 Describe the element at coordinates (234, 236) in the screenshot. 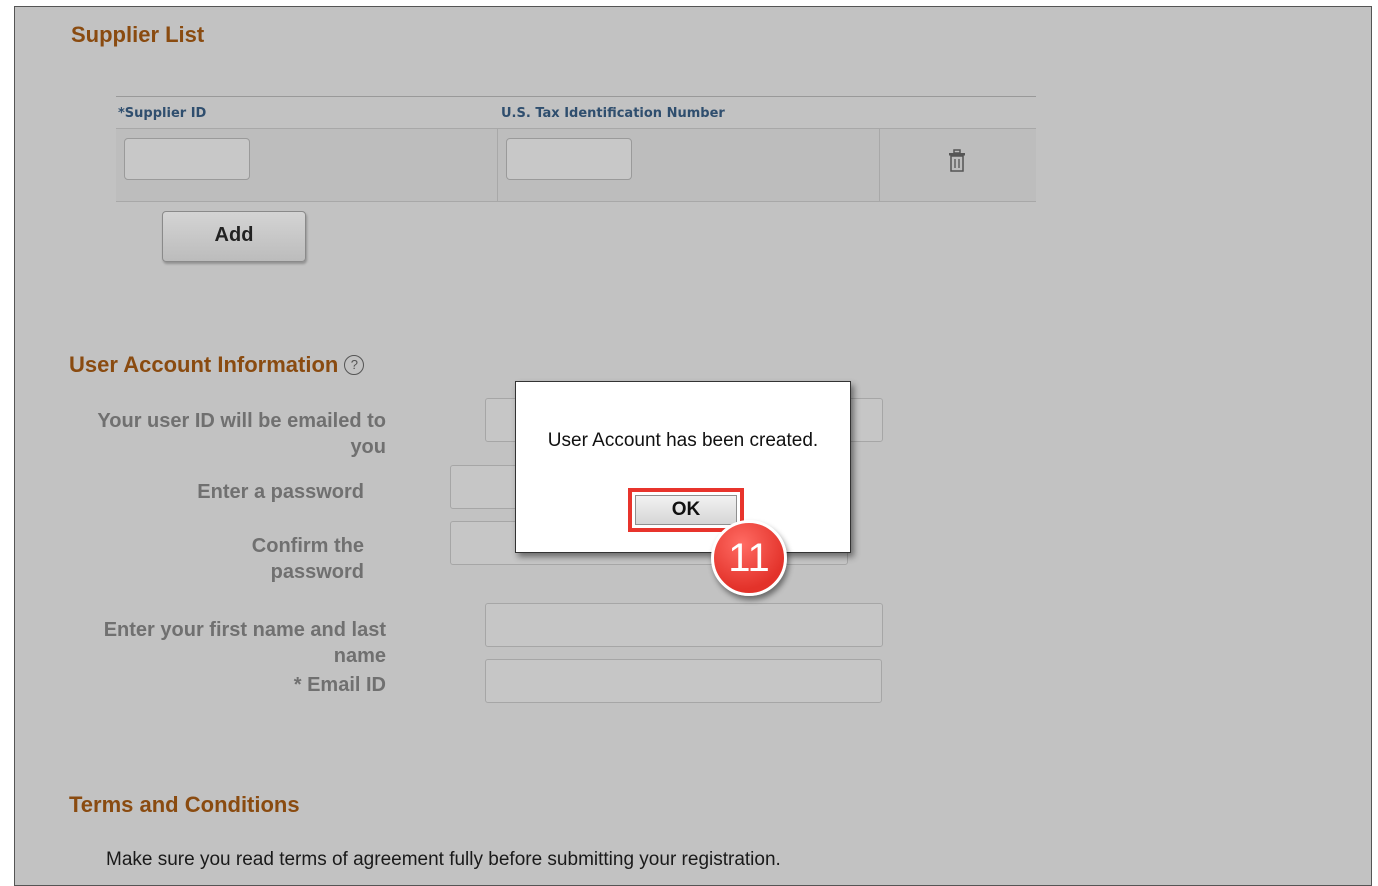

I see `add-button: Add` at that location.